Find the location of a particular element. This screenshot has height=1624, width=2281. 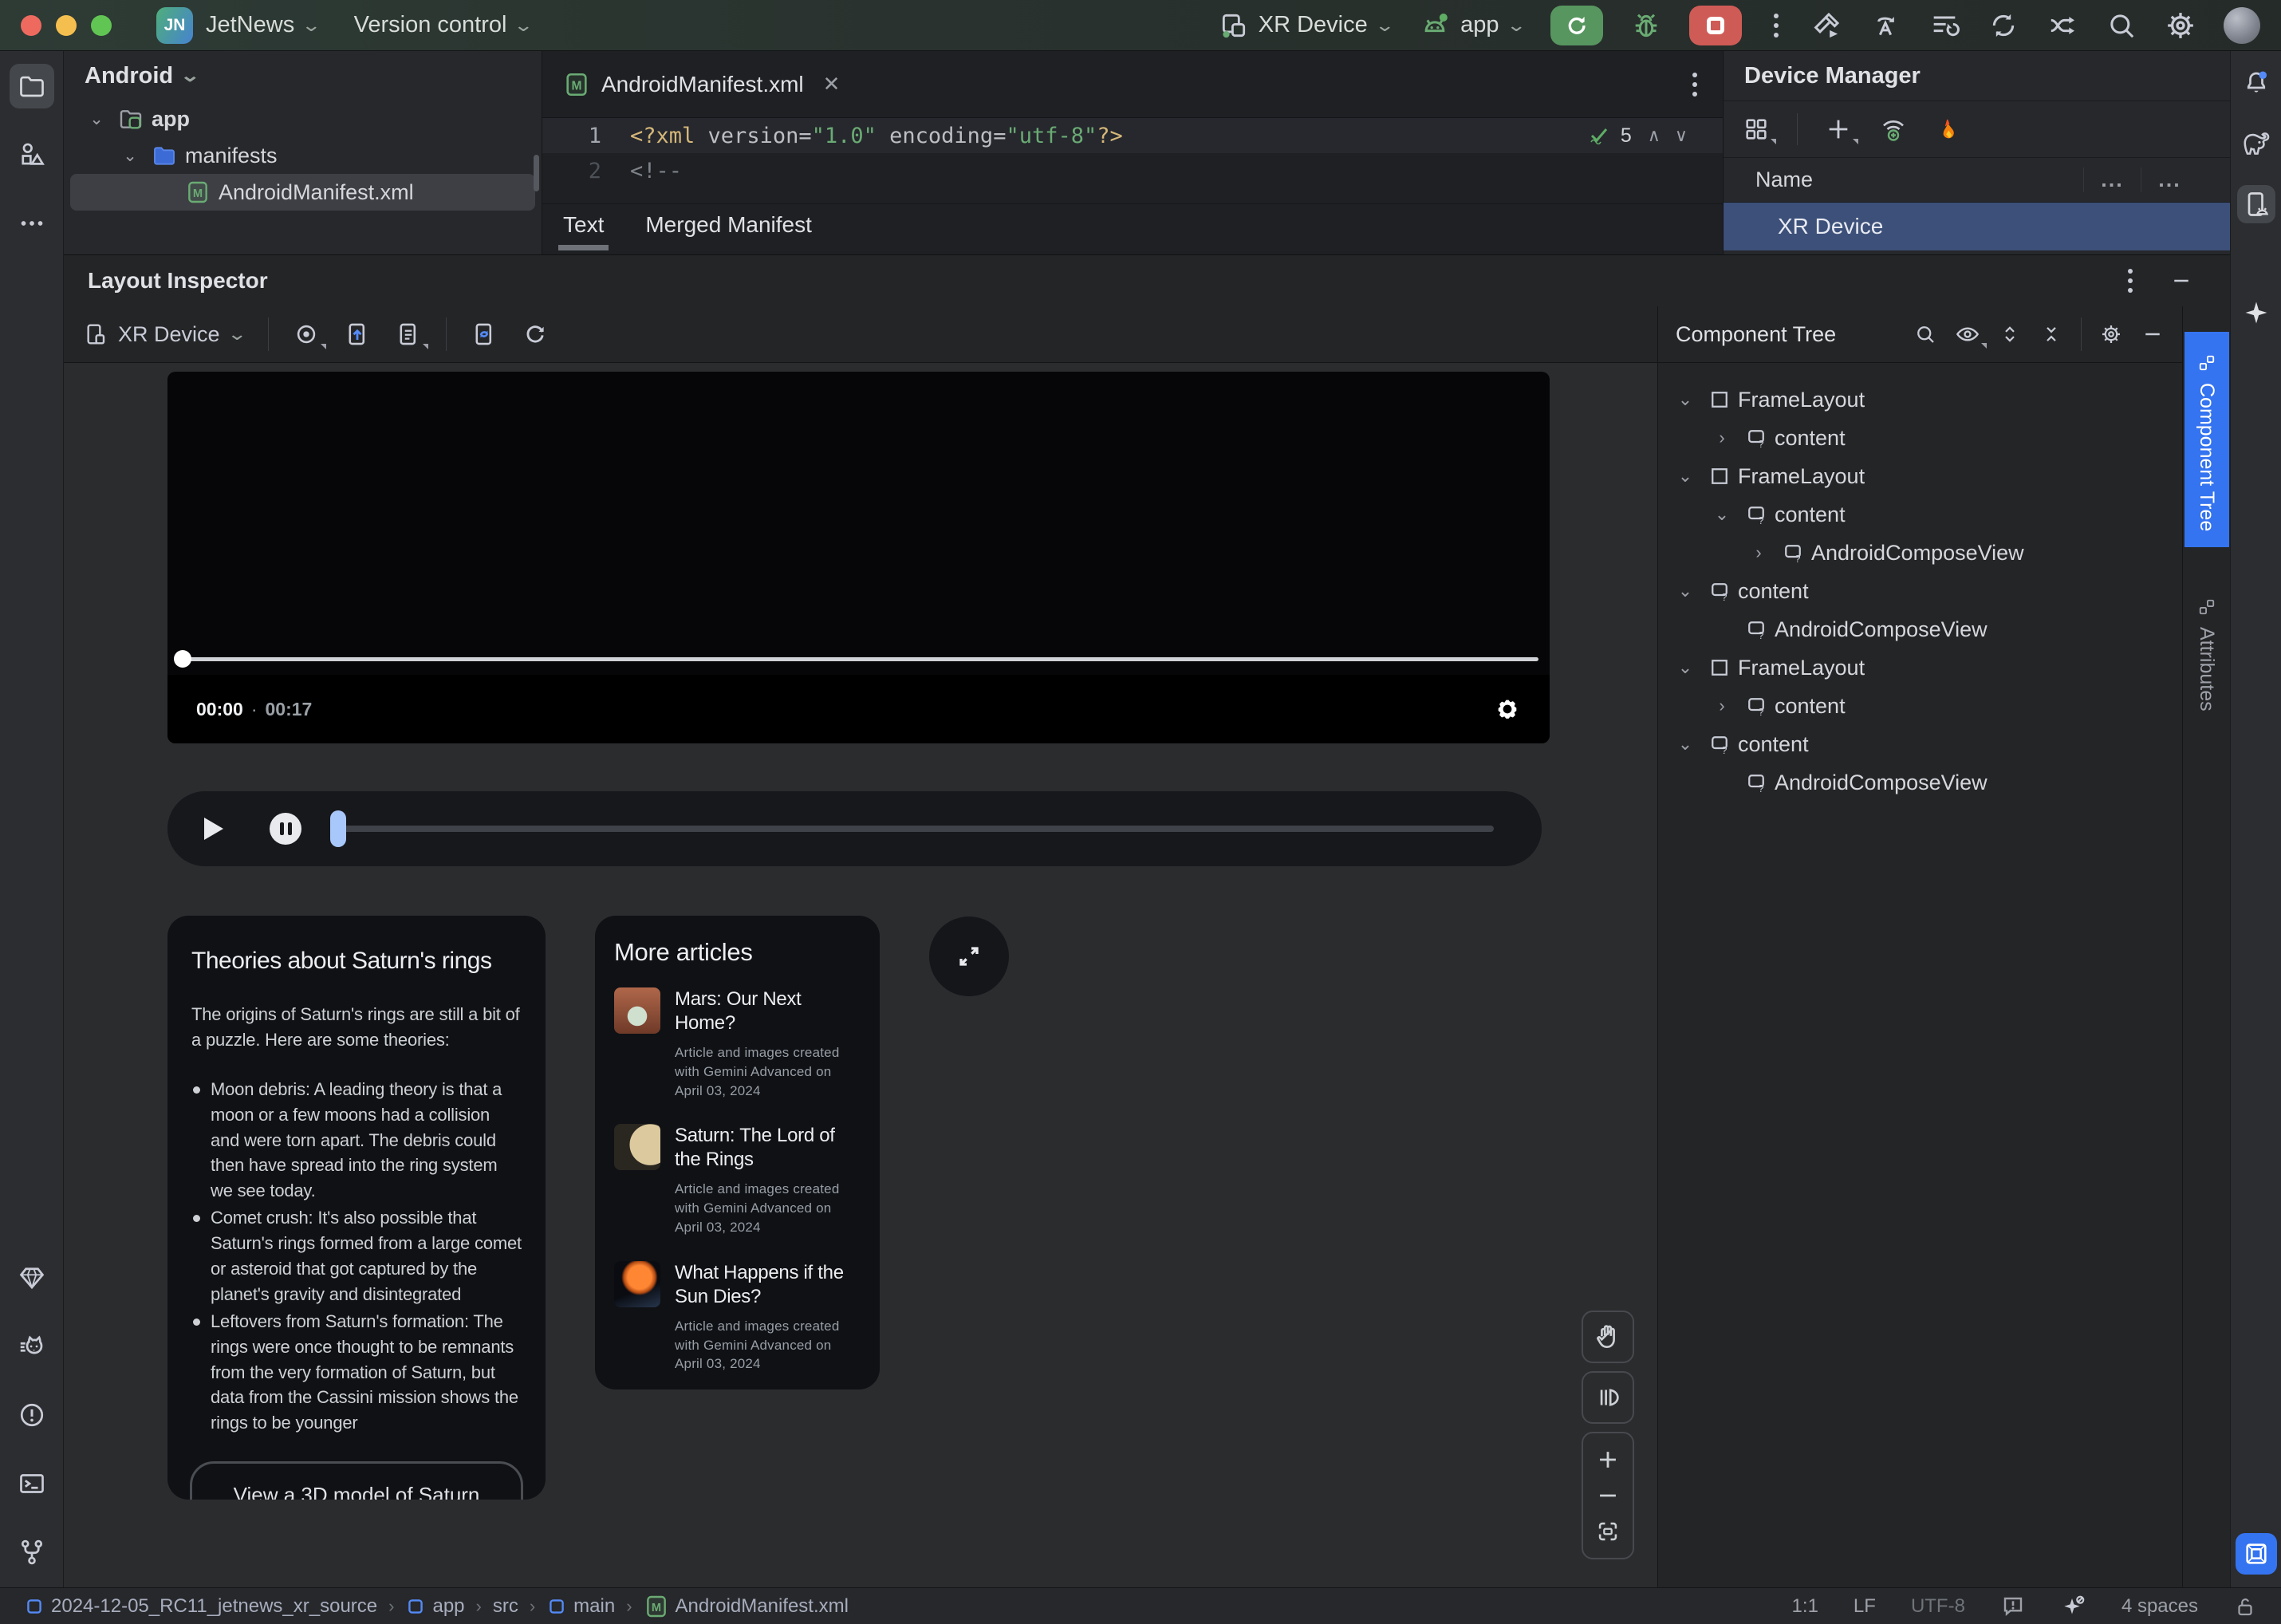

pair-wifi-device-button is located at coordinates (1894, 130).